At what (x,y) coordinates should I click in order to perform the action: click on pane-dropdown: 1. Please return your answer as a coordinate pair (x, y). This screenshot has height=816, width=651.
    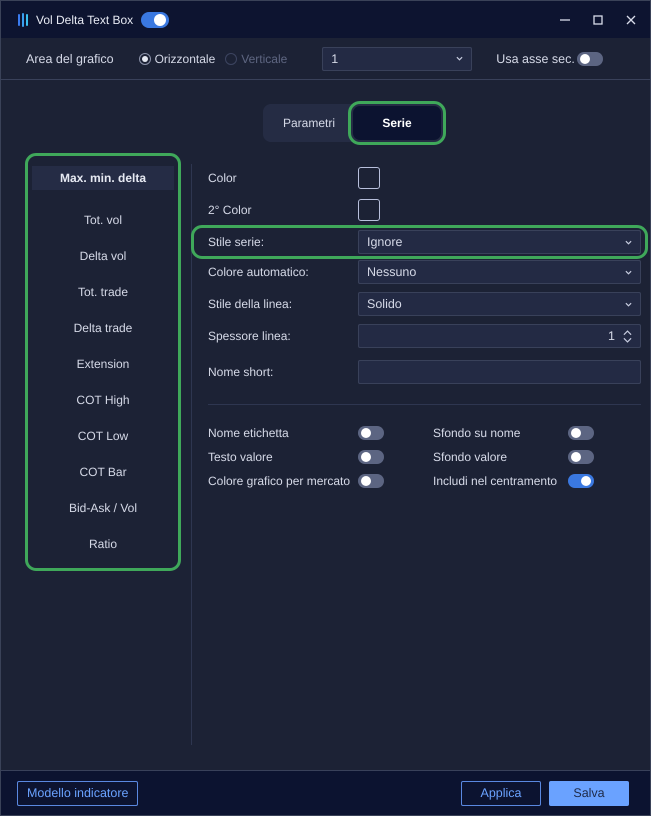
    Looking at the image, I should click on (397, 58).